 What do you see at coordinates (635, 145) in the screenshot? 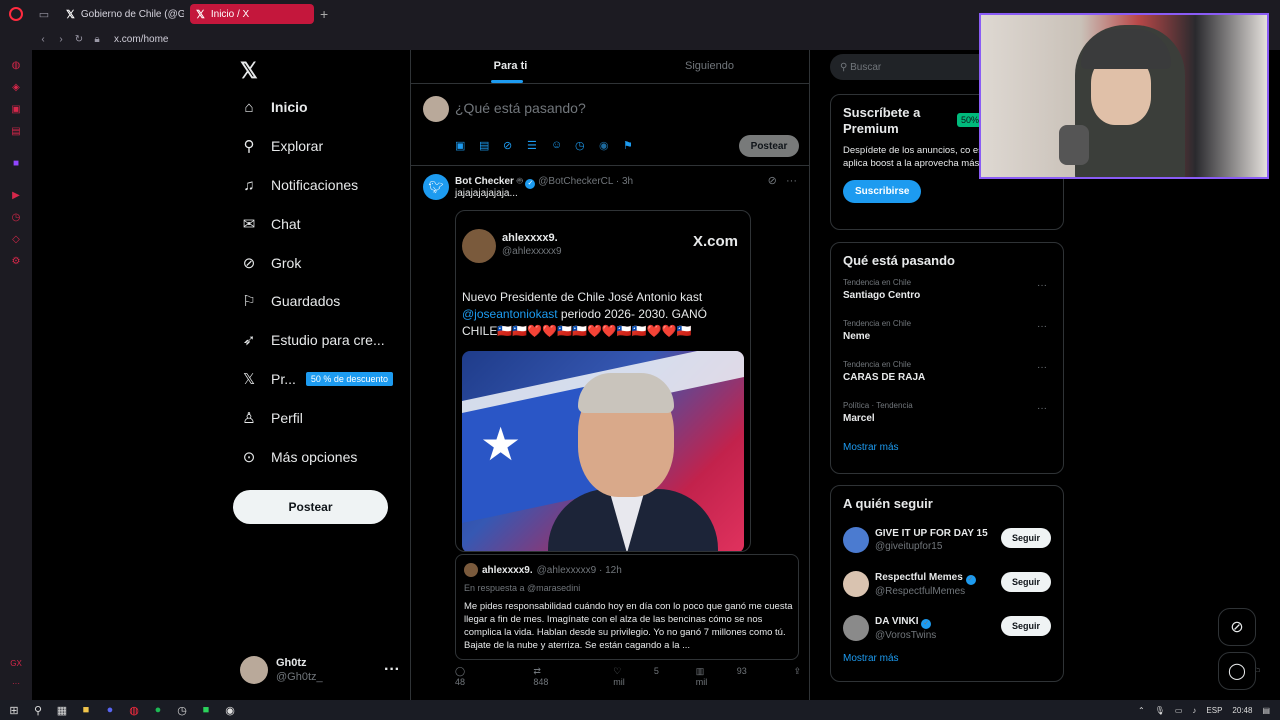
I see `flag-icon: ⚑` at bounding box center [635, 145].